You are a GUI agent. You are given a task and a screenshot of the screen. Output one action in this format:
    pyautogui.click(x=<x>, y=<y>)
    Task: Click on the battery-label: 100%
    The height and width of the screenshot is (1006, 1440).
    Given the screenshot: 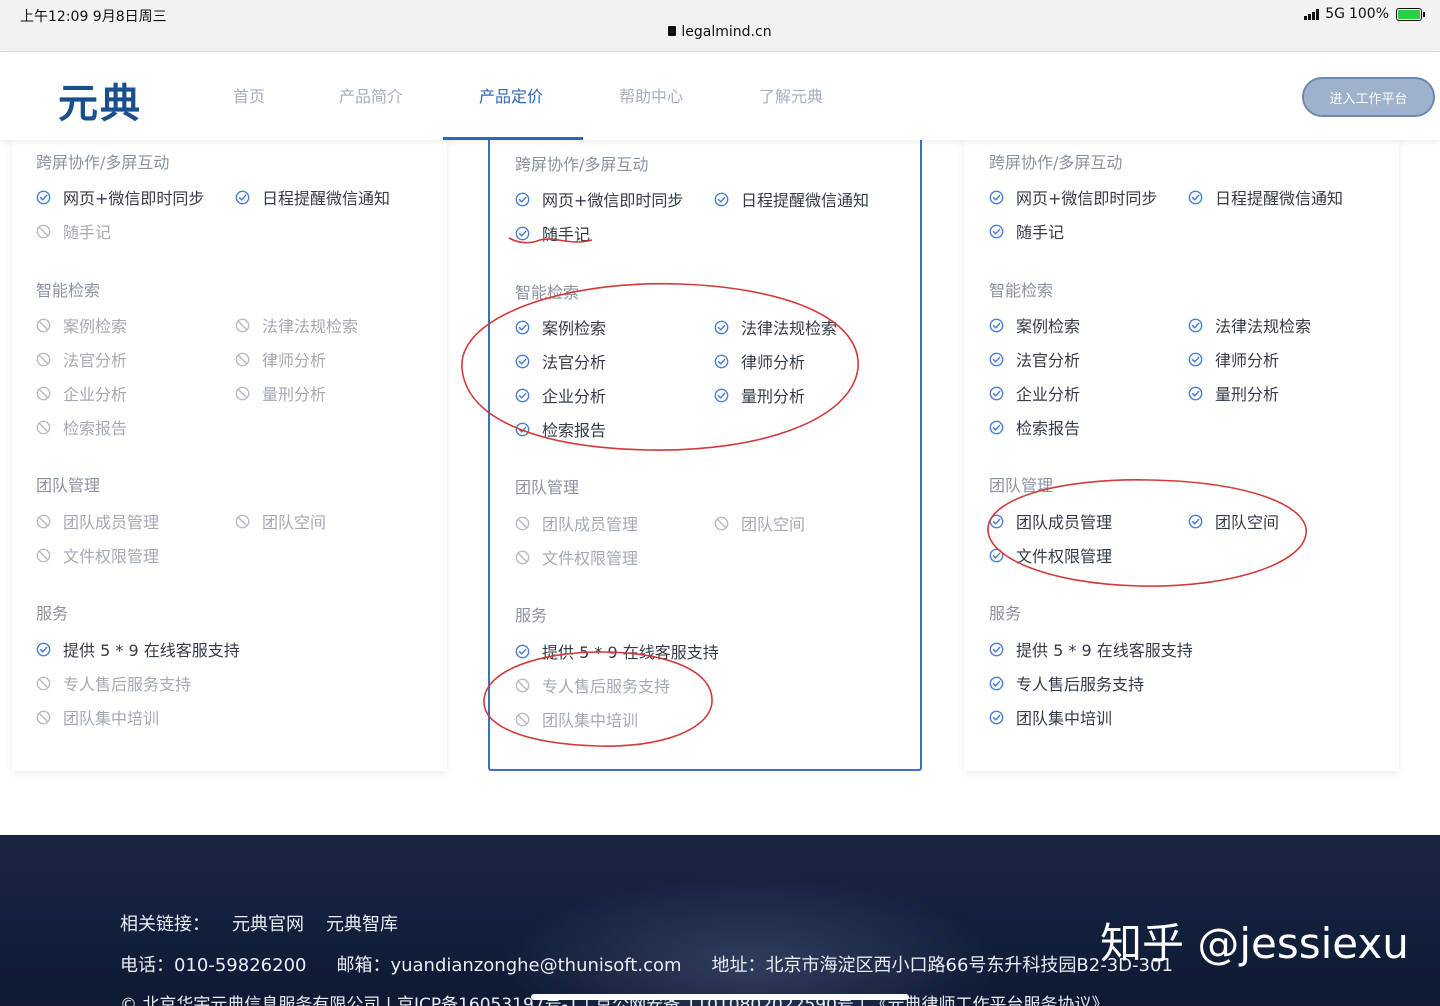 What is the action you would take?
    pyautogui.click(x=1368, y=14)
    